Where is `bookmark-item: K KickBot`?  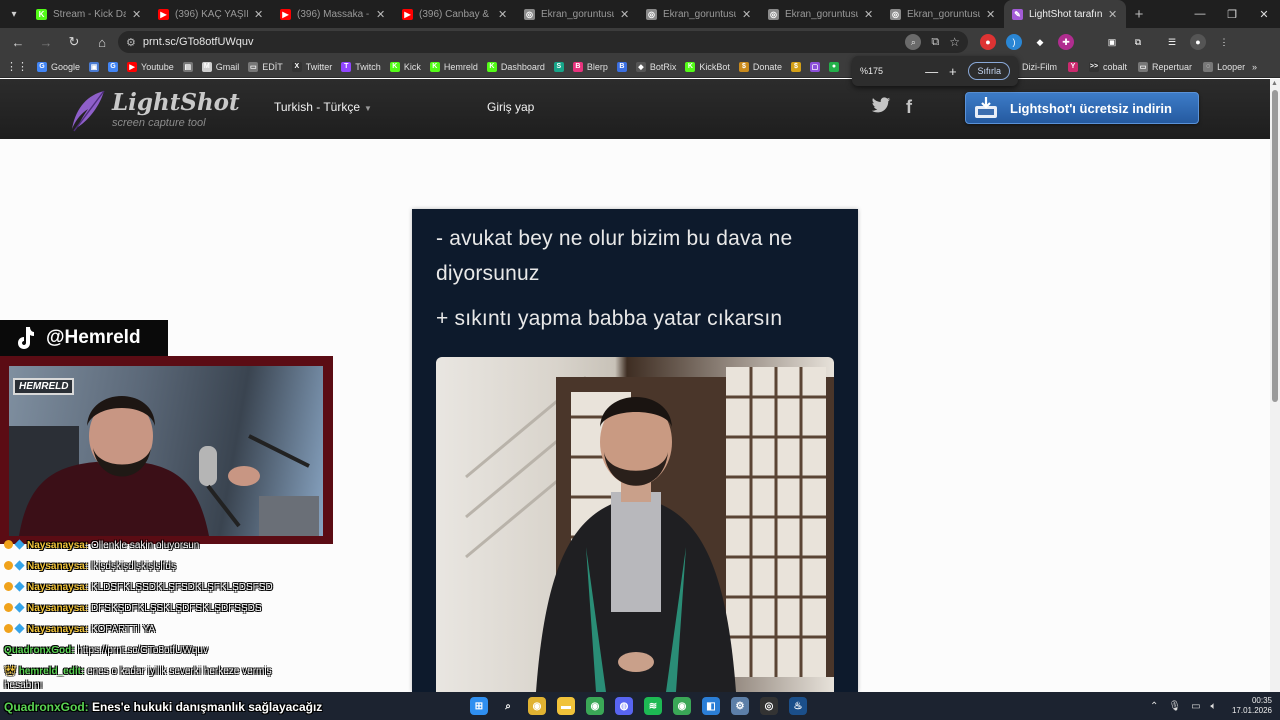
bookmark-item: K KickBot is located at coordinates (707, 66).